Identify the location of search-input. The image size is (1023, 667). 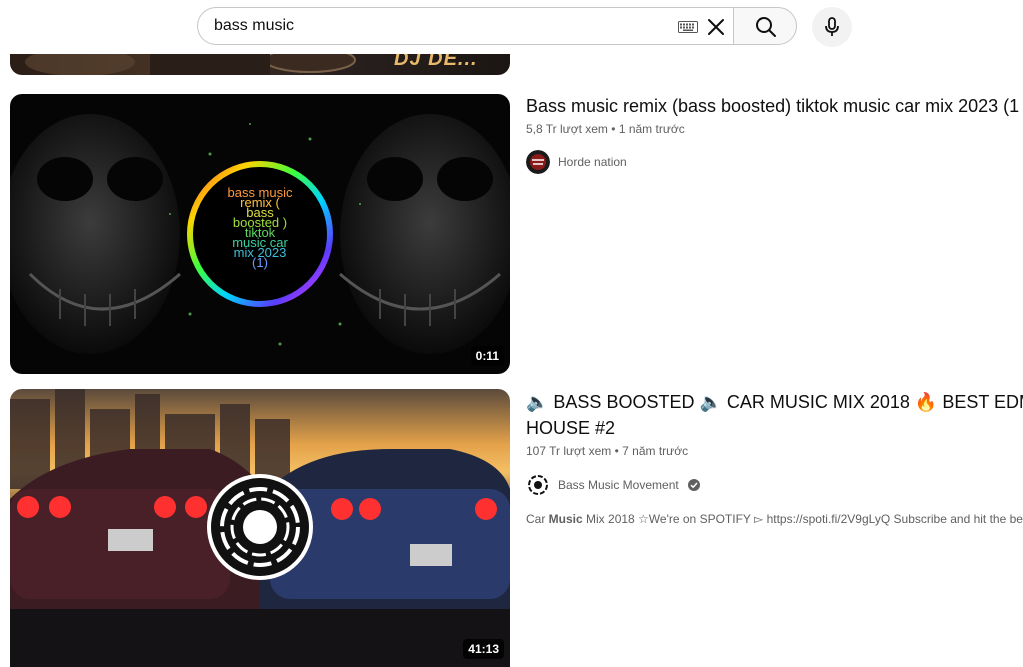
(444, 26).